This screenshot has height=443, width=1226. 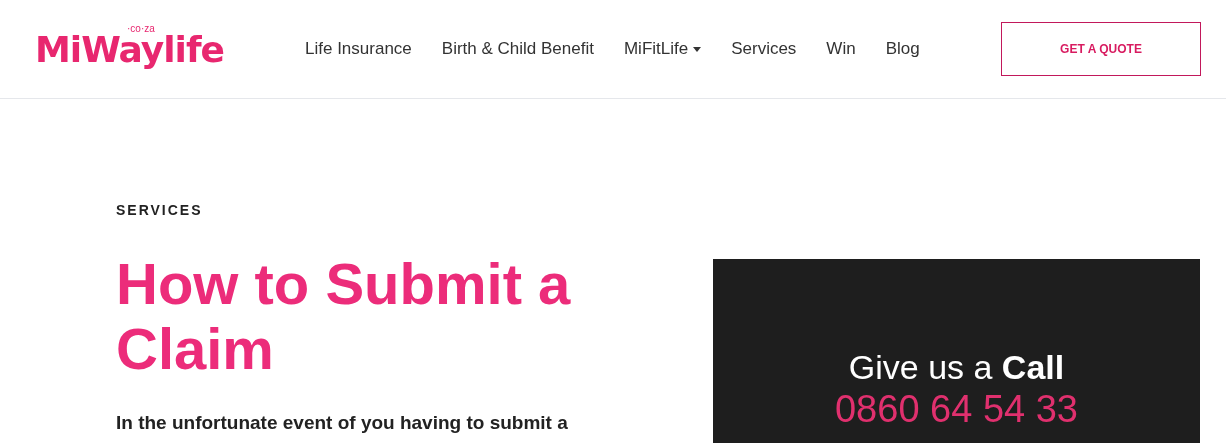 What do you see at coordinates (342, 423) in the screenshot?
I see `intro-paragraph: In the unfortunate event of you having to submit a` at bounding box center [342, 423].